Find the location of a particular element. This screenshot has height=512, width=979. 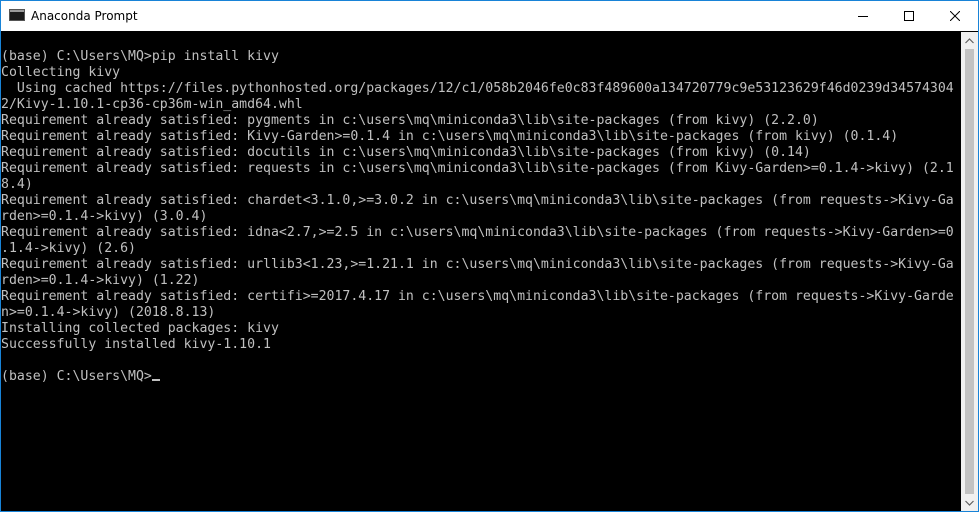

console-line: (base) C:\Users\MQ>pip install kivy is located at coordinates (140, 56).